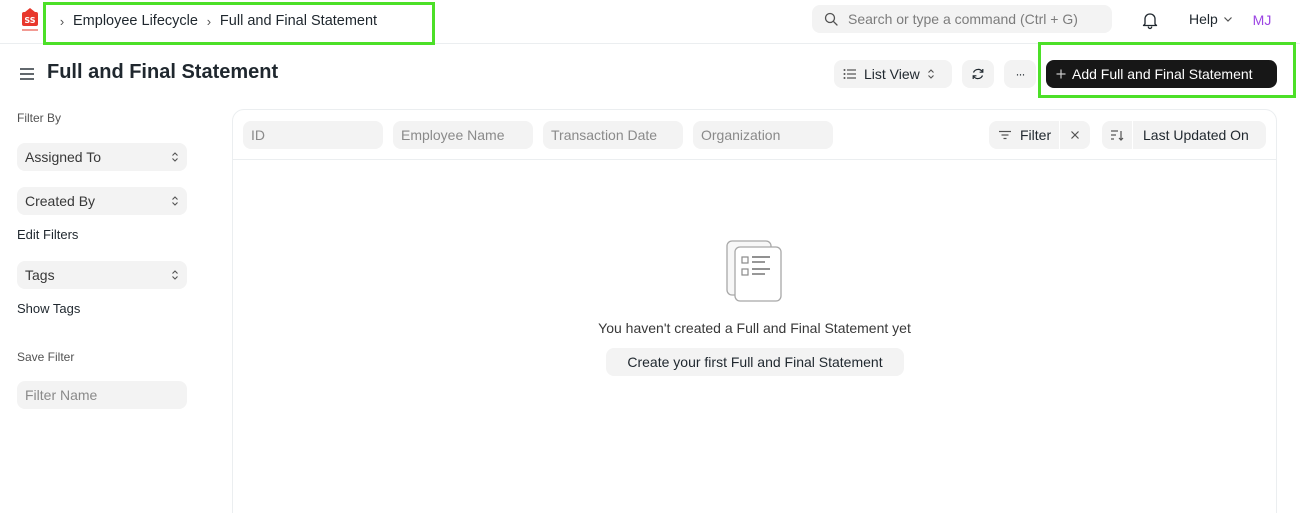 The image size is (1300, 513). I want to click on filter-by-label: Filter By, so click(39, 118).